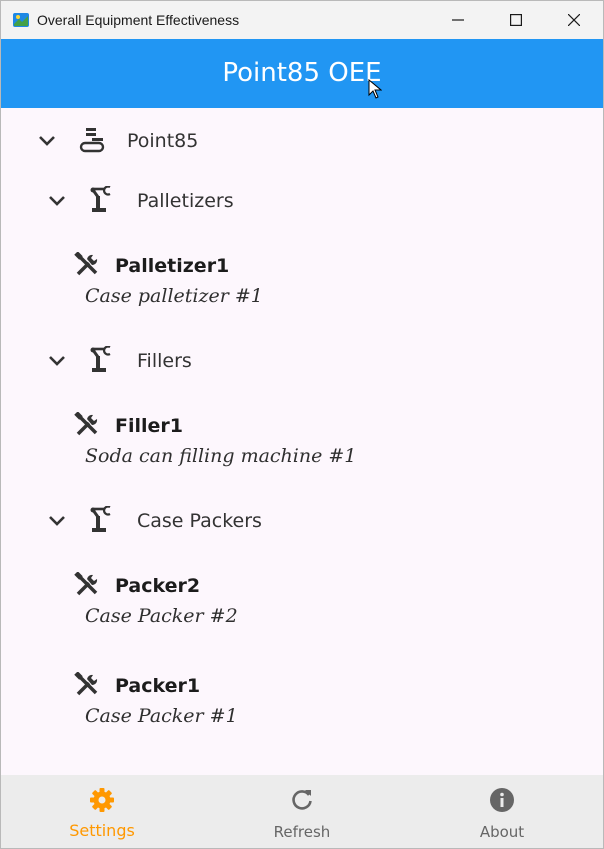 This screenshot has height=849, width=604. I want to click on bottom-navigation: Settings Refresh About, so click(302, 811).